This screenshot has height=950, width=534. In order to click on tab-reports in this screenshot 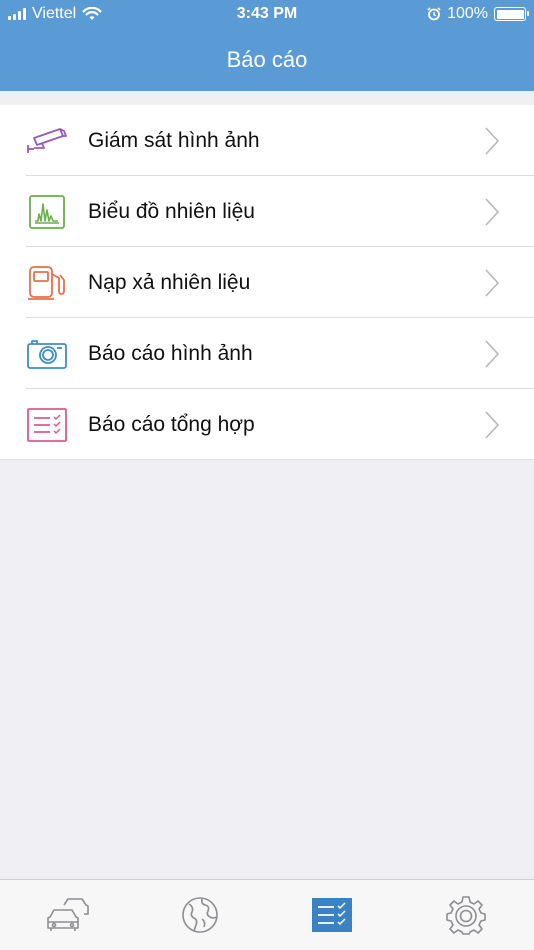, I will do `click(332, 915)`.